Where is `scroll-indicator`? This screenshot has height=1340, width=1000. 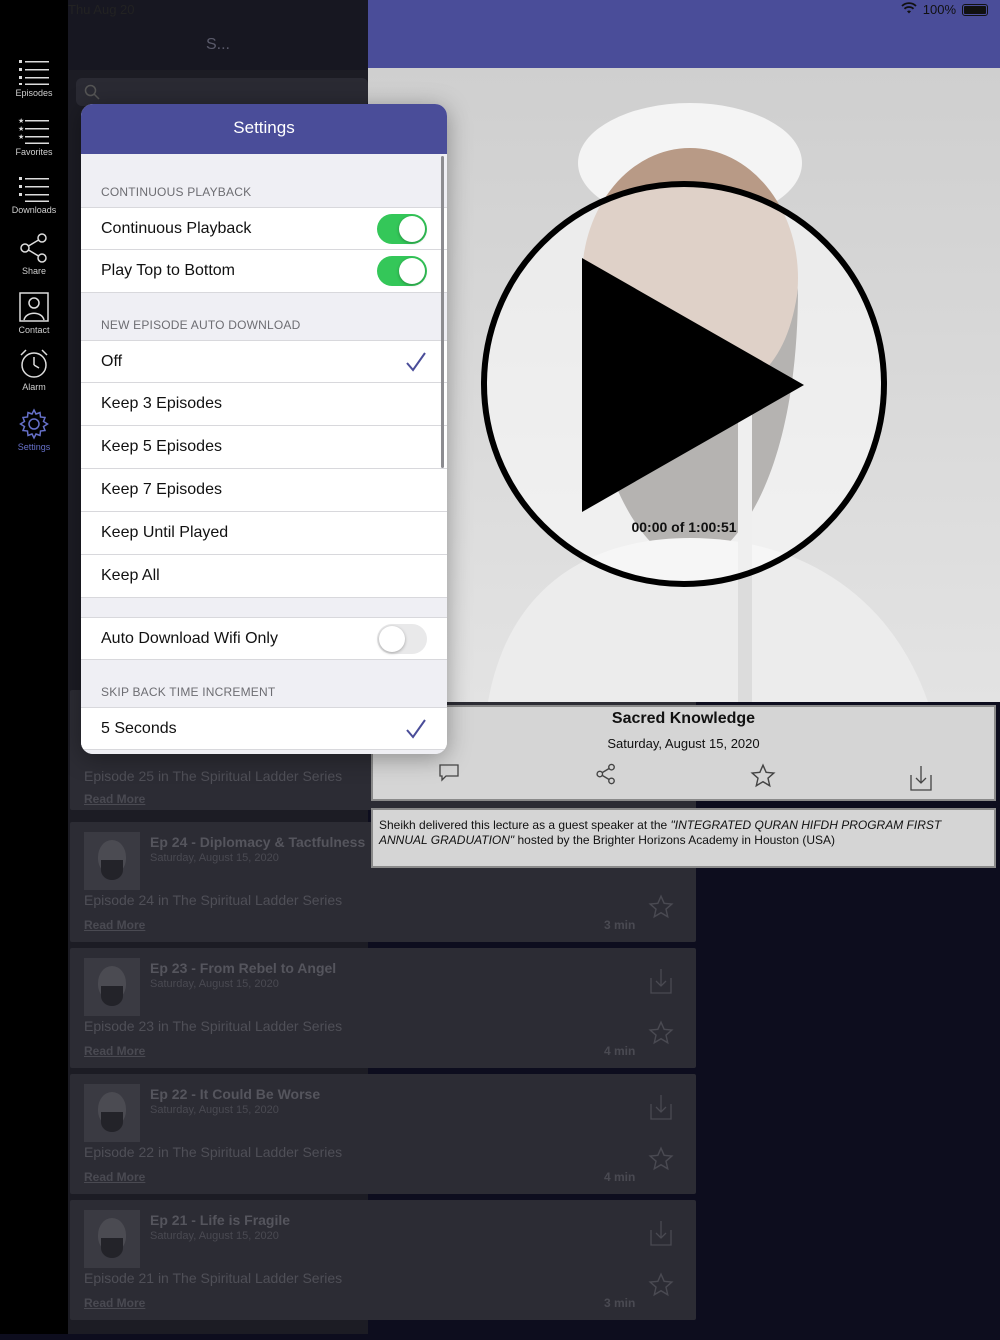 scroll-indicator is located at coordinates (442, 312).